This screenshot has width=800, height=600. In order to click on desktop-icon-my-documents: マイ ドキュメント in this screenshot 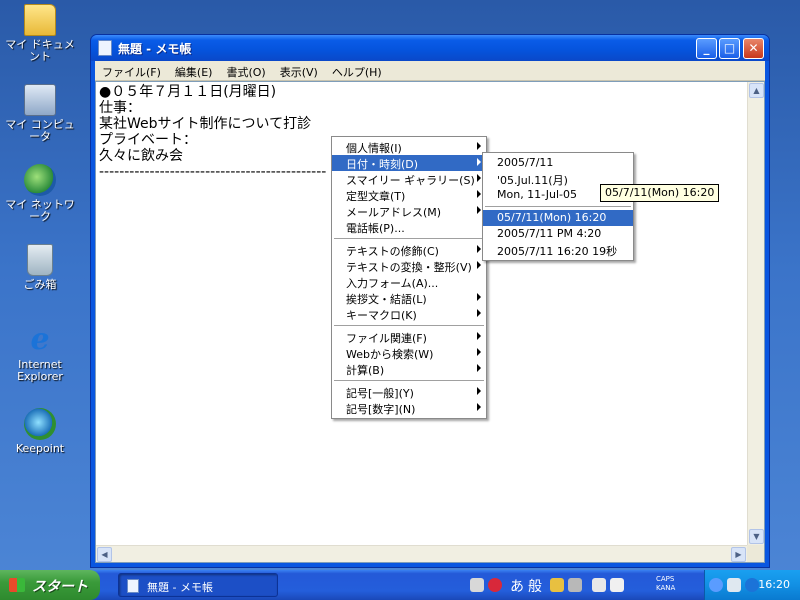, I will do `click(40, 33)`.